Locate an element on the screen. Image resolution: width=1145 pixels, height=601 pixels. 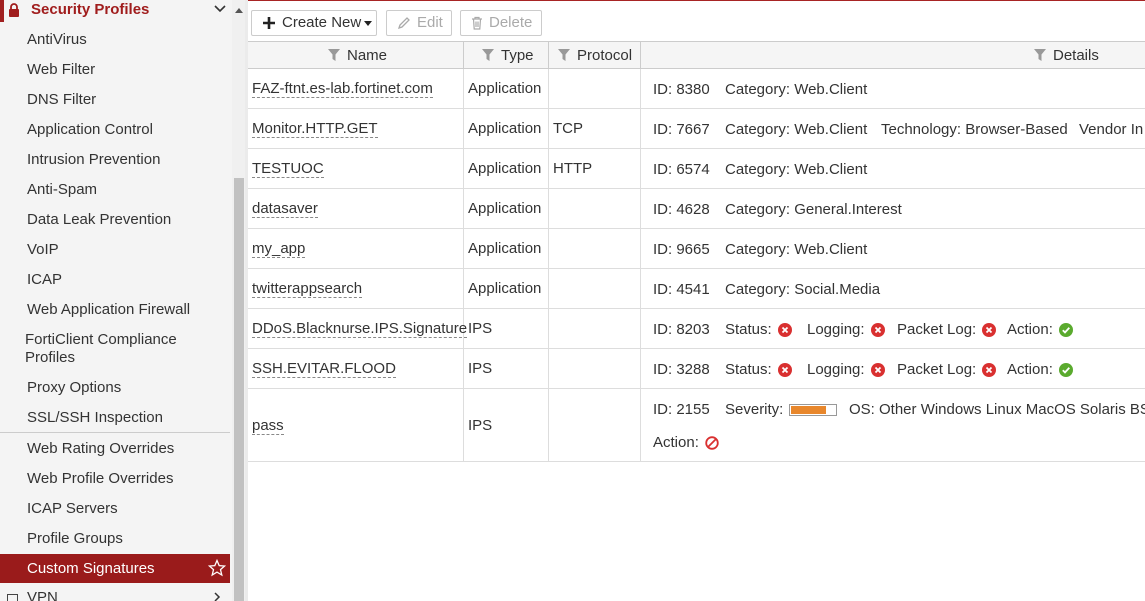
column-label: Details is located at coordinates (1076, 55).